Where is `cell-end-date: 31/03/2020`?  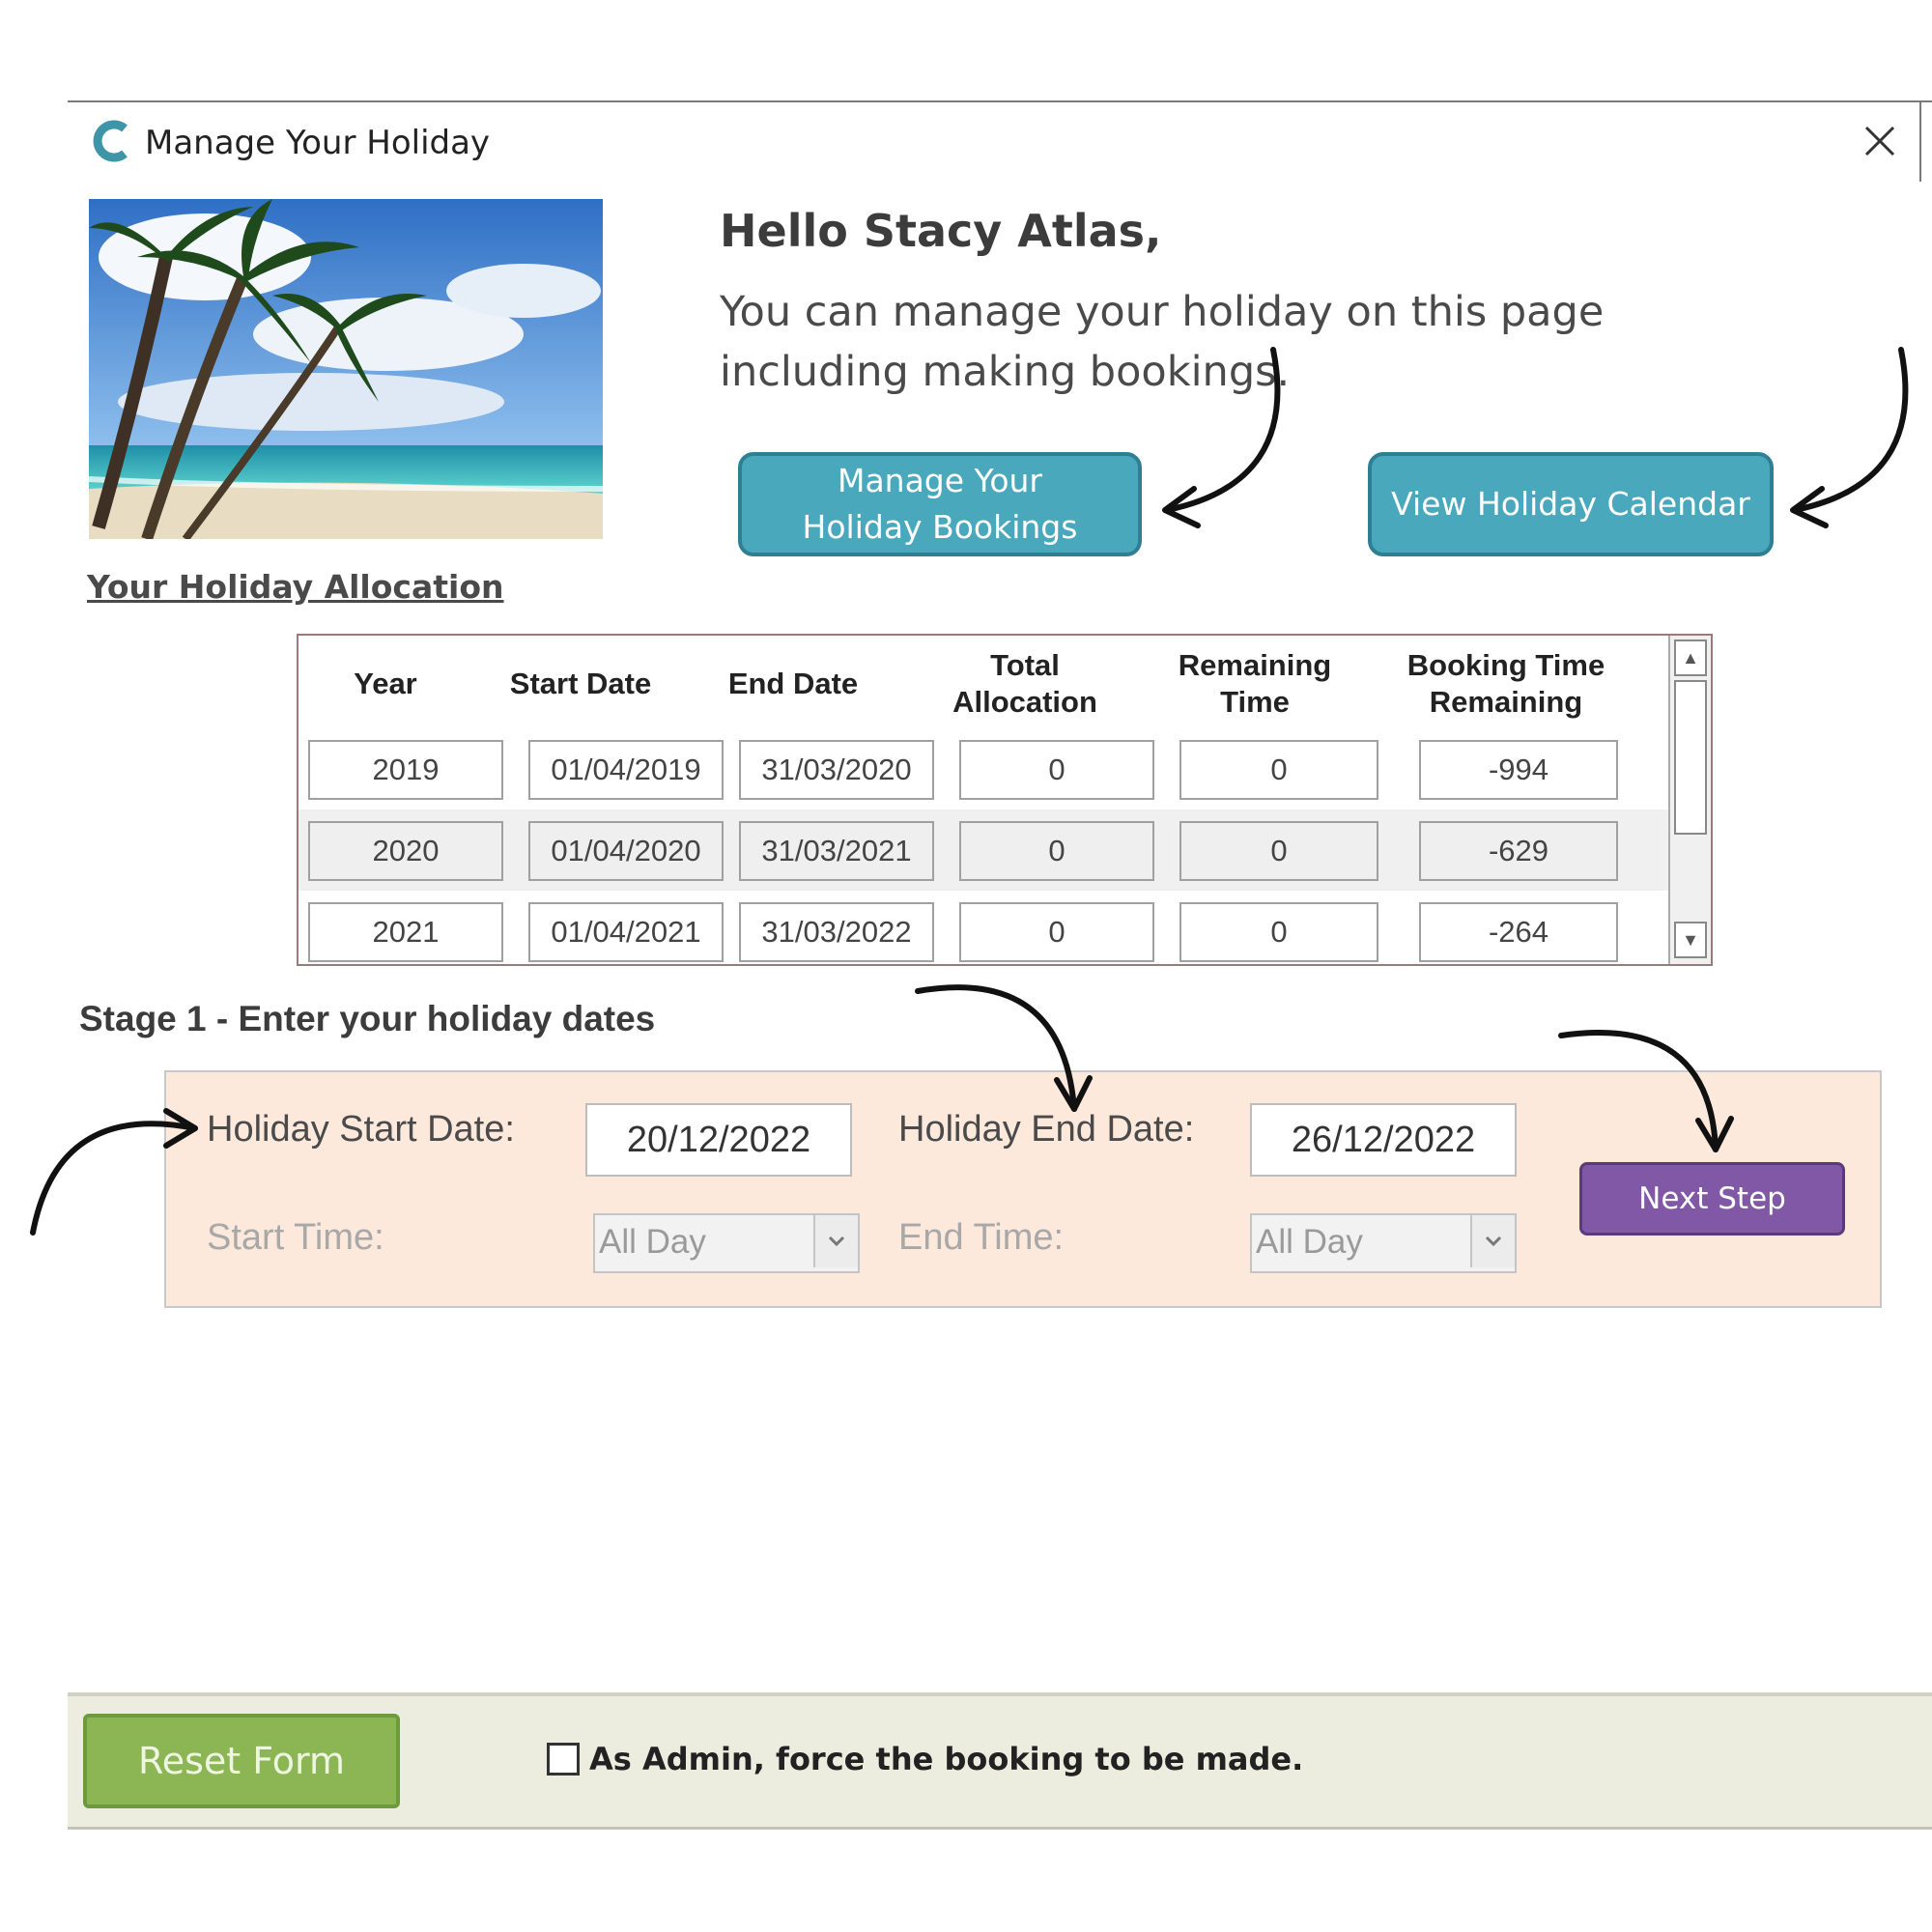
cell-end-date: 31/03/2020 is located at coordinates (836, 770).